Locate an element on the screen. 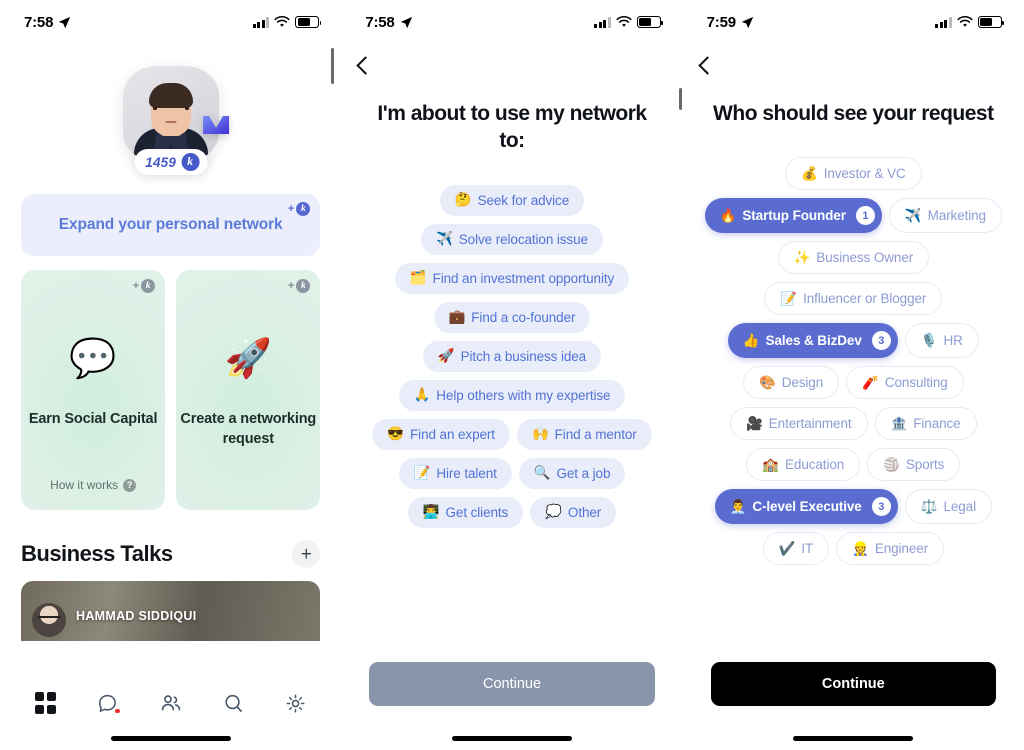  score-value: 1459 is located at coordinates (161, 162).